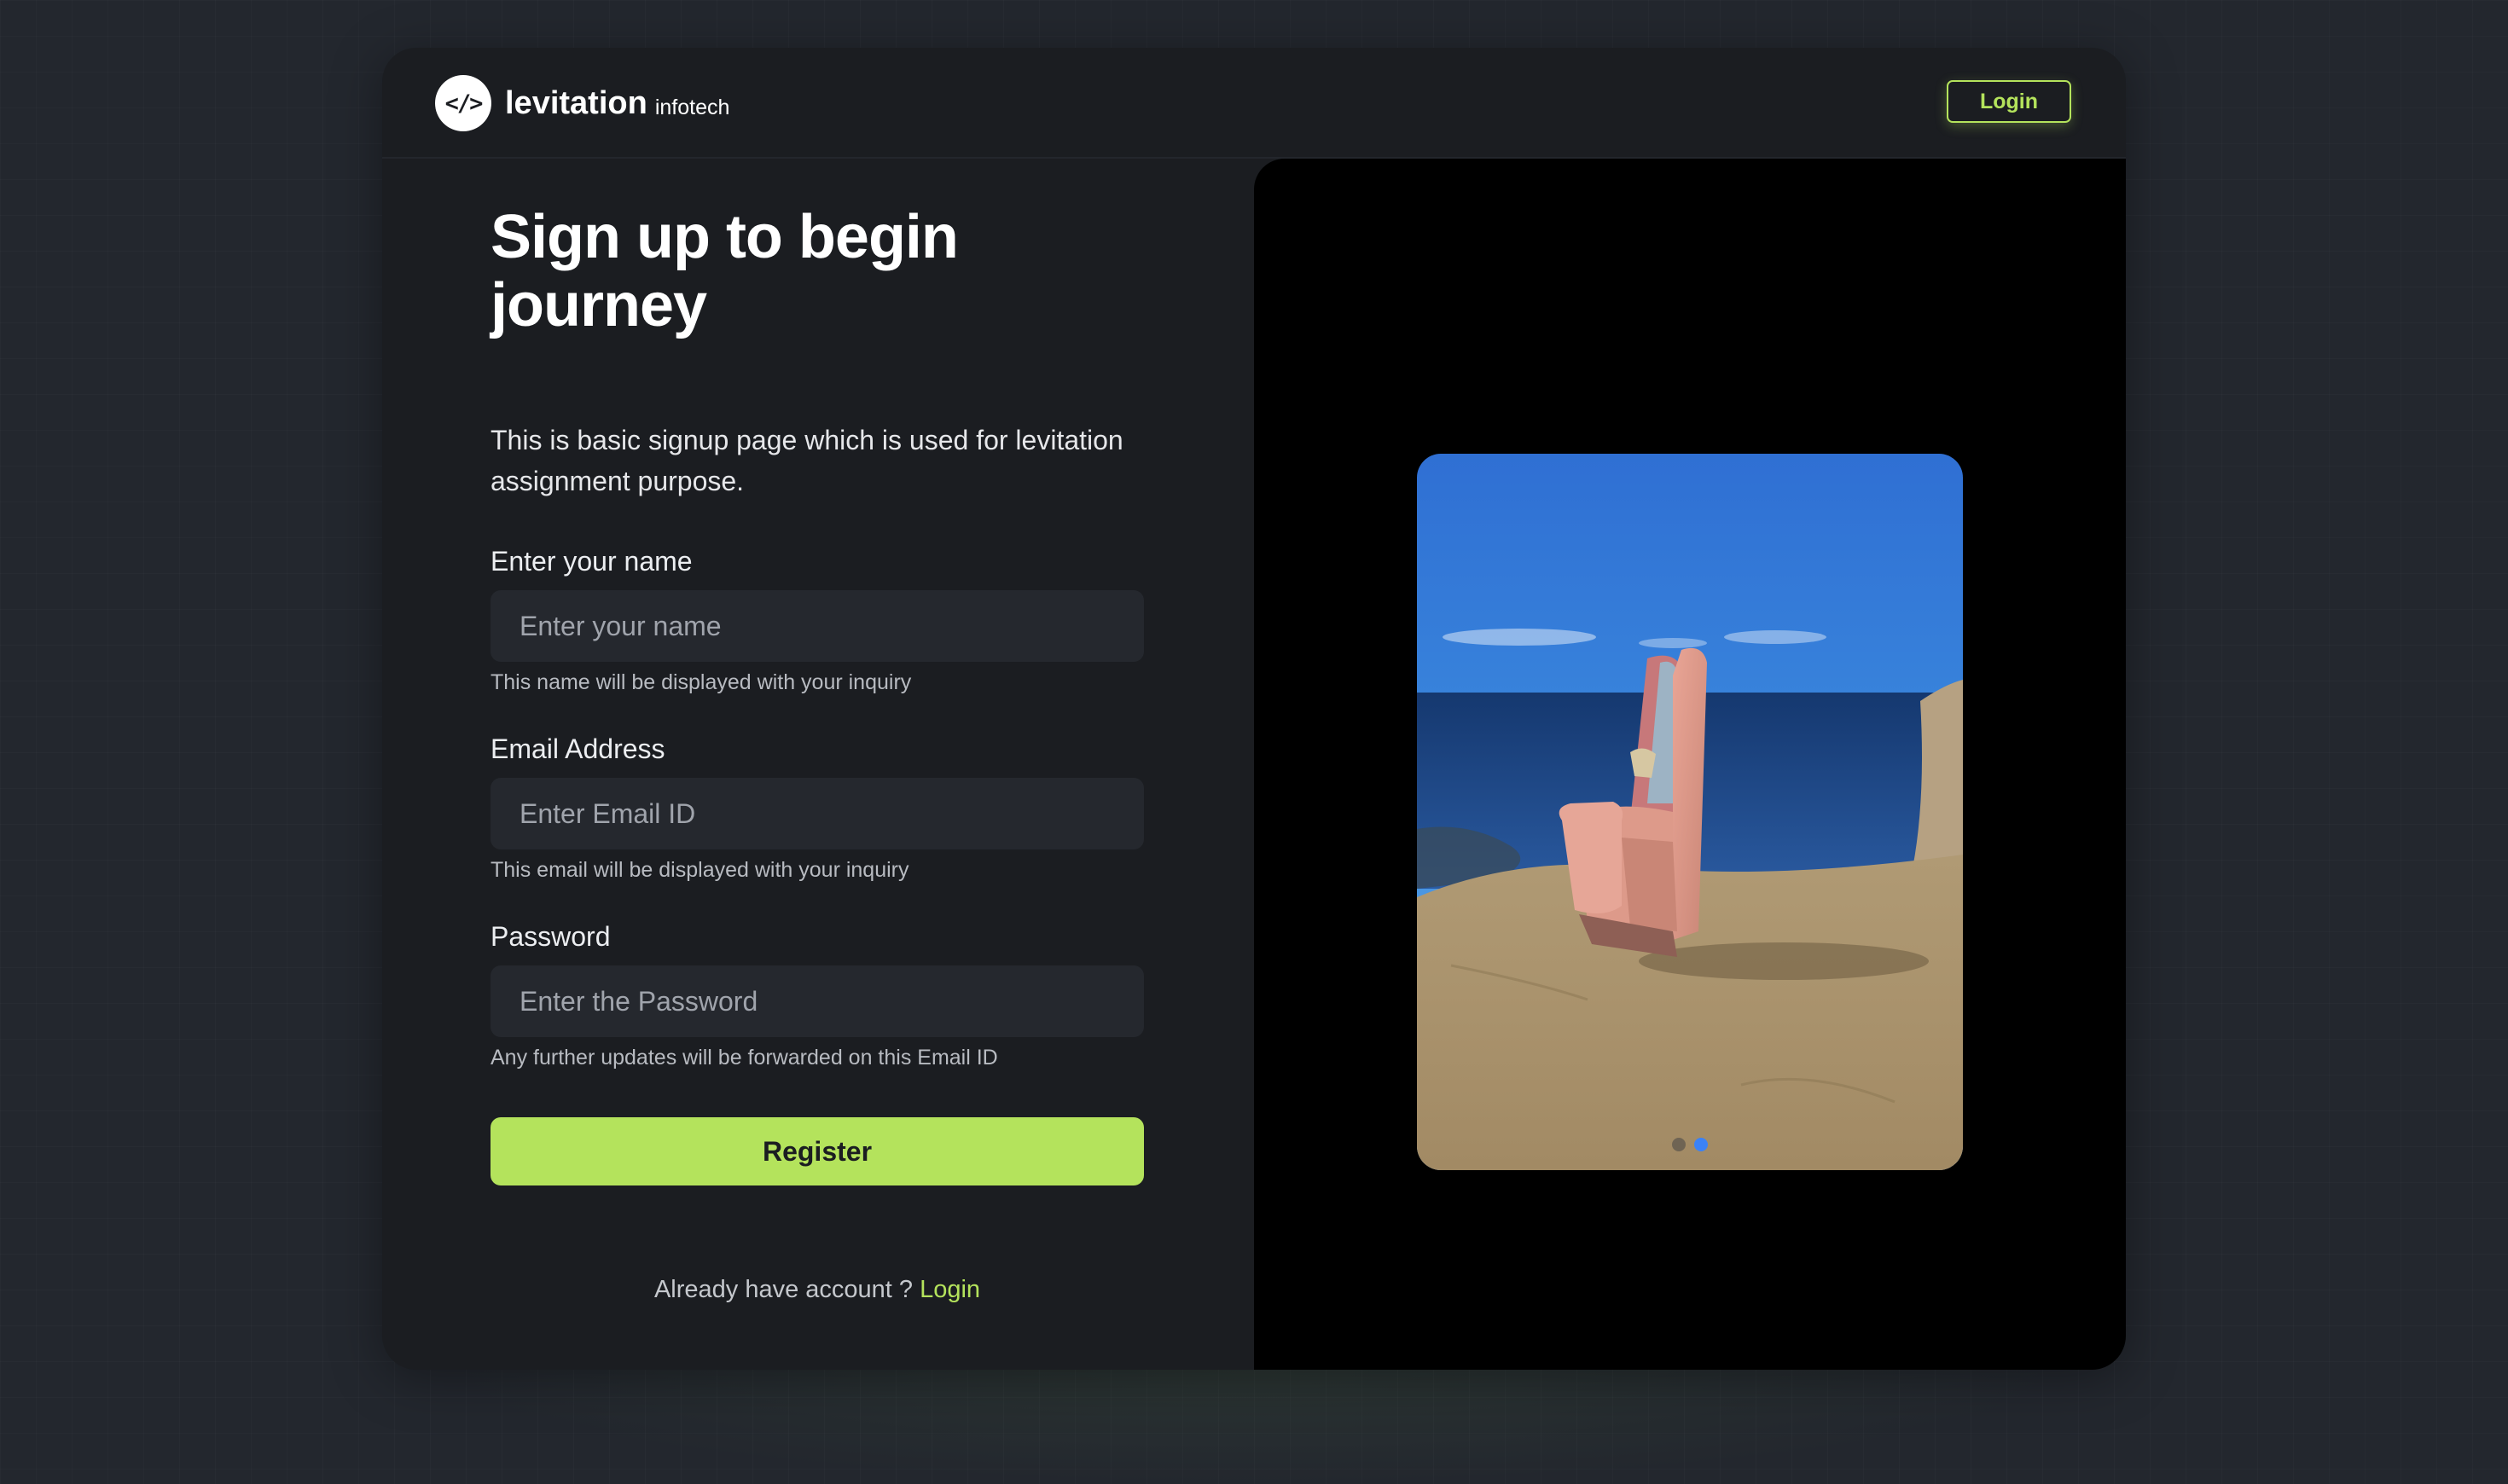  What do you see at coordinates (817, 813) in the screenshot?
I see `email-input` at bounding box center [817, 813].